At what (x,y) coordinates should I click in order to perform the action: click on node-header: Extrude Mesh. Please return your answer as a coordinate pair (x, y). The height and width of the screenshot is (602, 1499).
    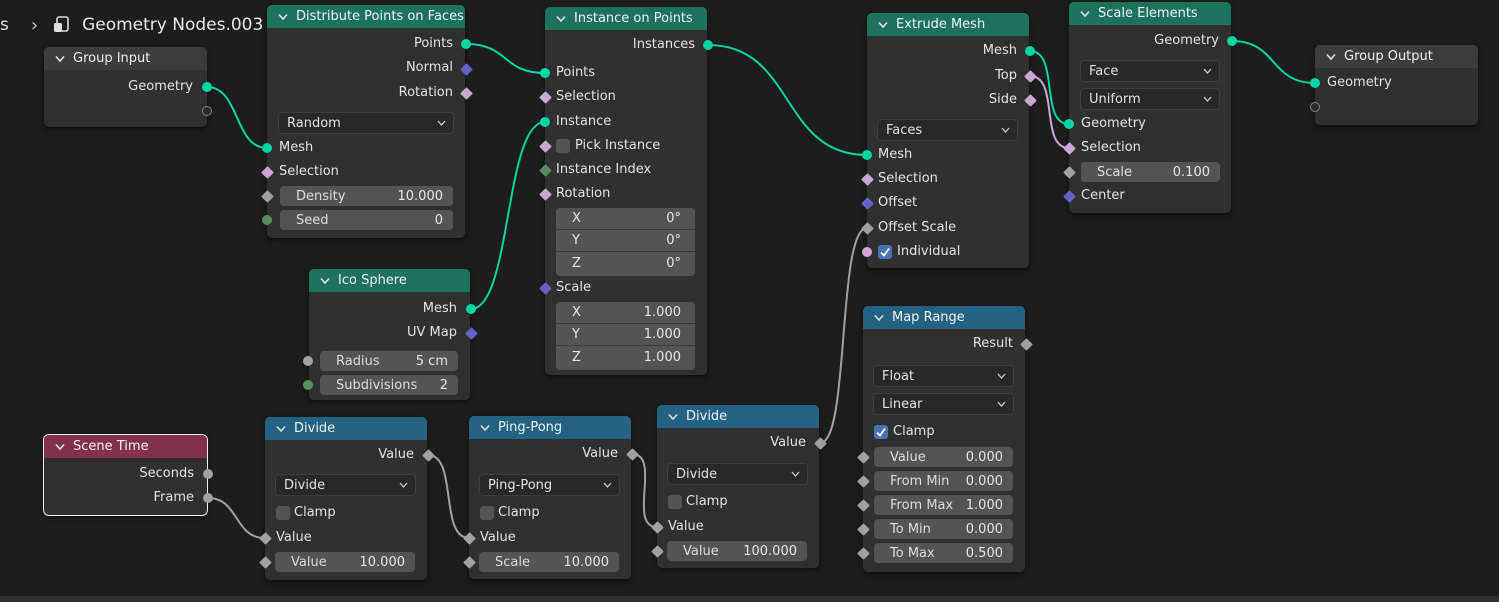
    Looking at the image, I should click on (948, 24).